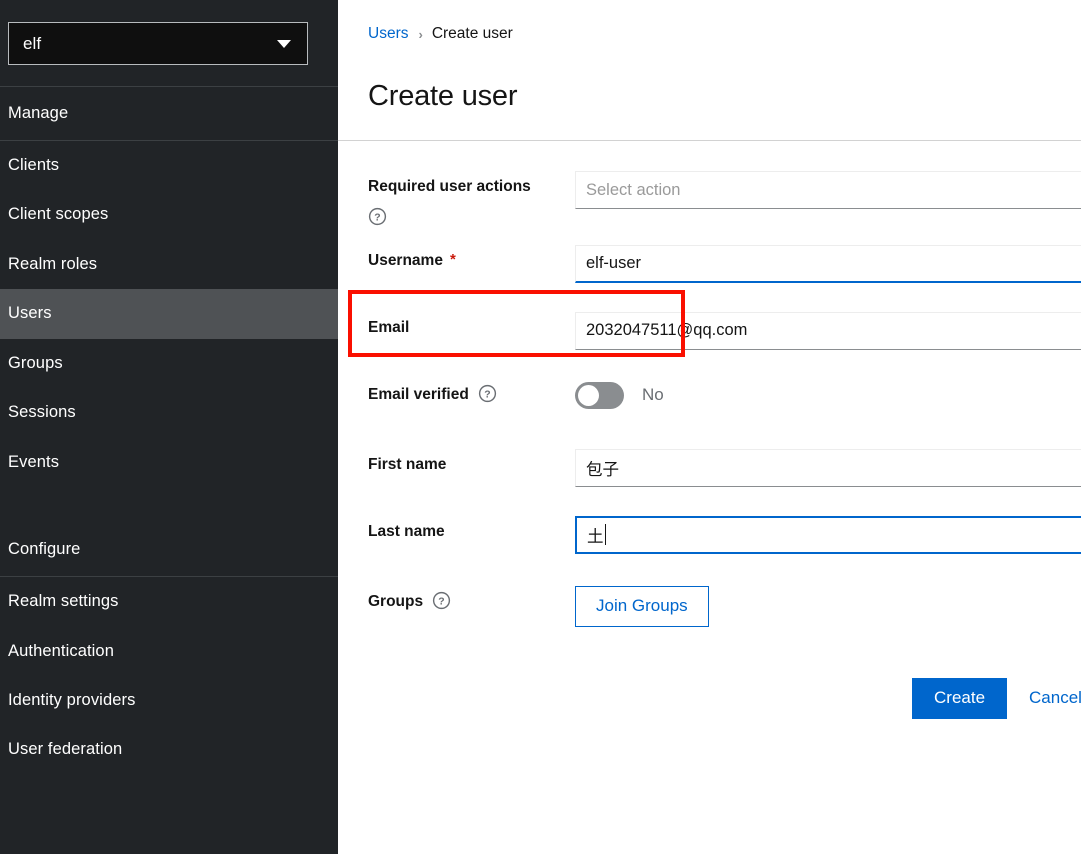 The height and width of the screenshot is (854, 1081). I want to click on control-email: 2032047511@qq.com, so click(828, 330).